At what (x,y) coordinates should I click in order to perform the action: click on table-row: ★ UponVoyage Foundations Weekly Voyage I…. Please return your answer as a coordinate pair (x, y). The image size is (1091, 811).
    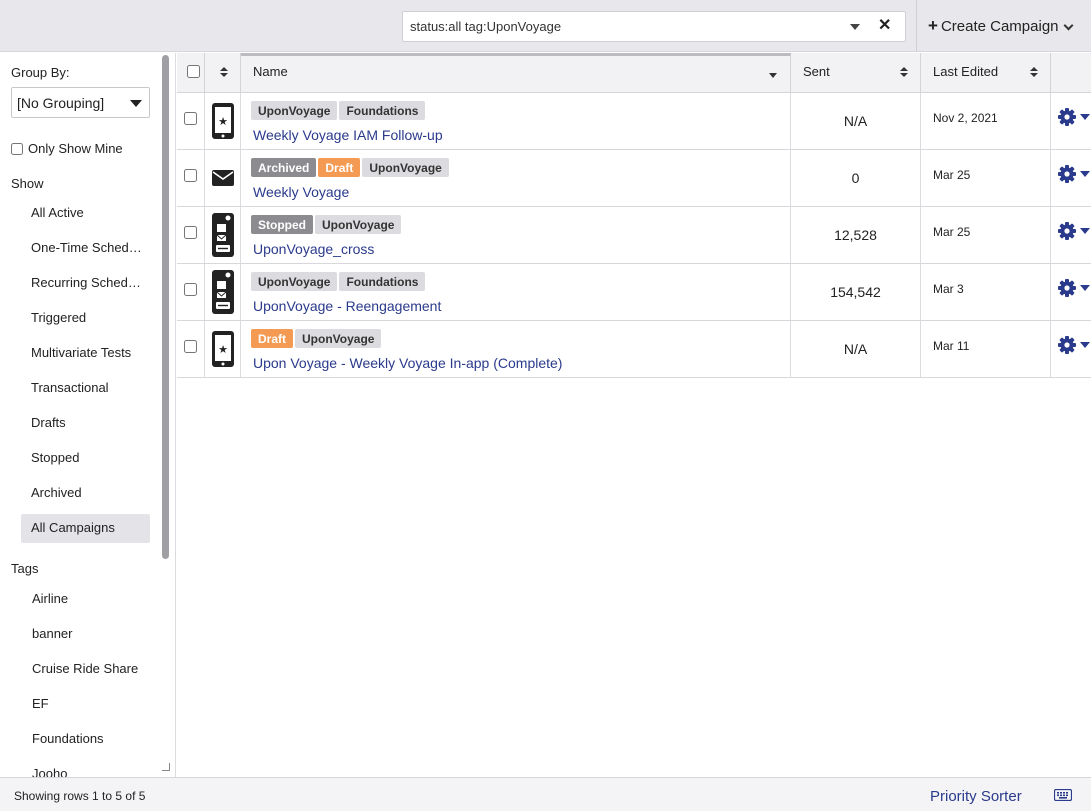
    Looking at the image, I should click on (634, 121).